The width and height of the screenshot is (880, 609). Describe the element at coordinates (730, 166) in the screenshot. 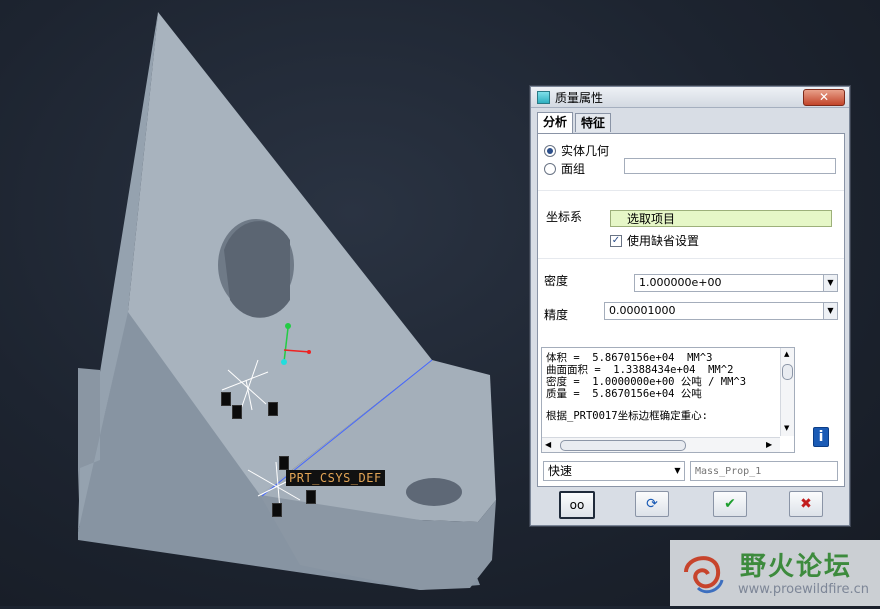

I see `quilt-field` at that location.